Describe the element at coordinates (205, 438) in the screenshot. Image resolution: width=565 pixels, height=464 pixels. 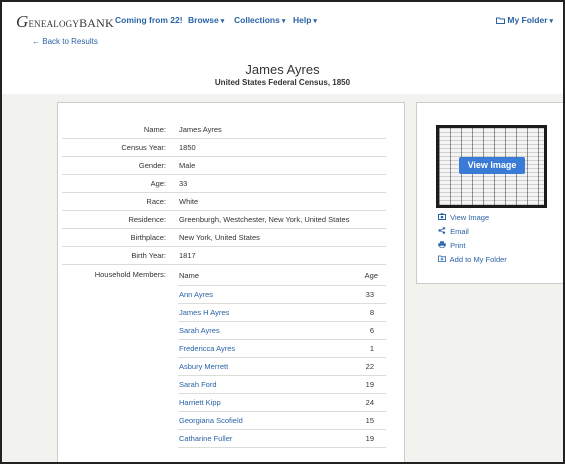
I see `household-member-link: Catharine Fuller` at that location.